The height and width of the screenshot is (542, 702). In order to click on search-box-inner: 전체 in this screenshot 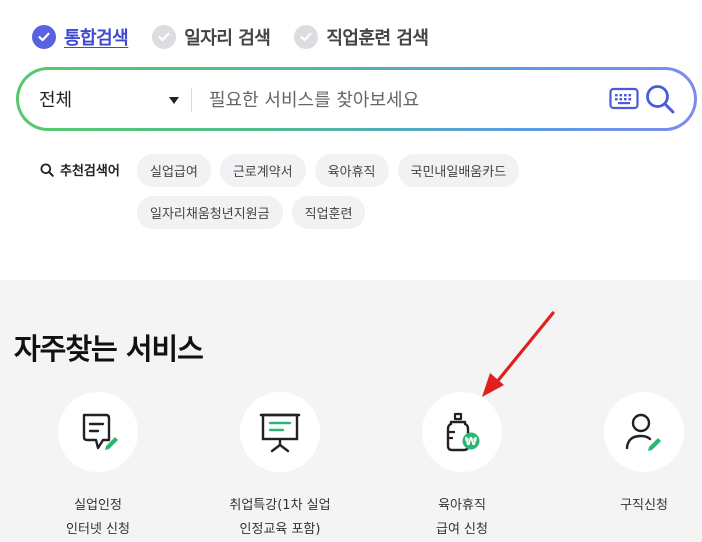, I will do `click(356, 99)`.